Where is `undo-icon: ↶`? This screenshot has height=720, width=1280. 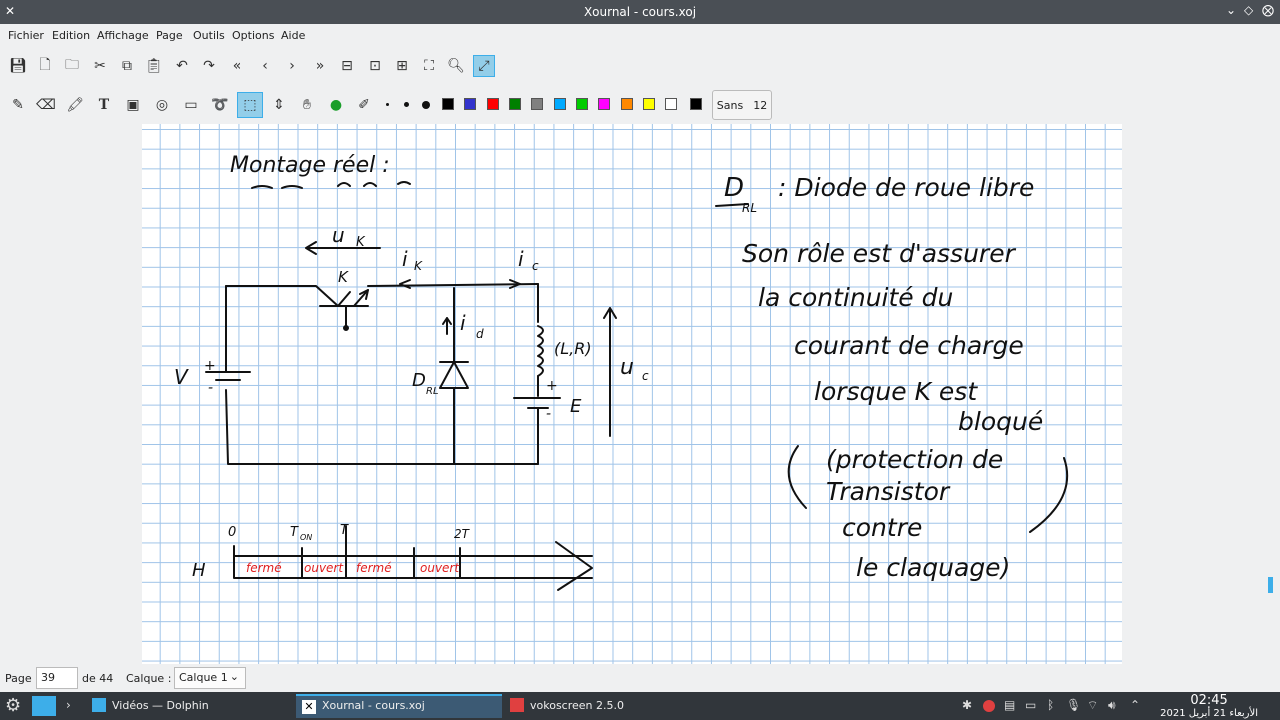 undo-icon: ↶ is located at coordinates (182, 66).